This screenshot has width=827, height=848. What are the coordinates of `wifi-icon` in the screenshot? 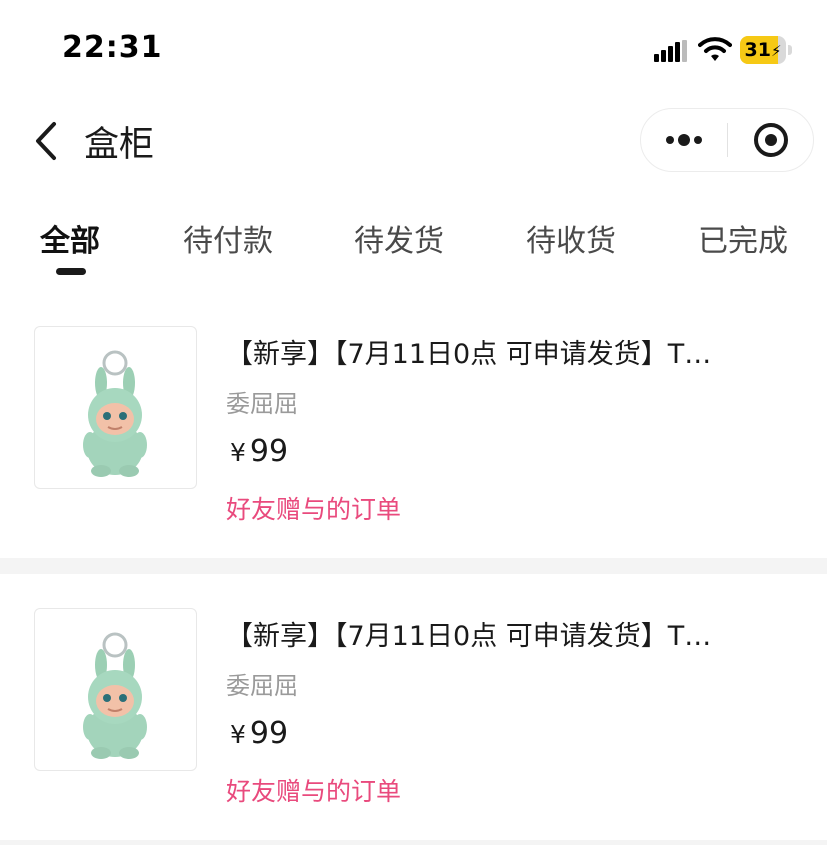 It's located at (715, 49).